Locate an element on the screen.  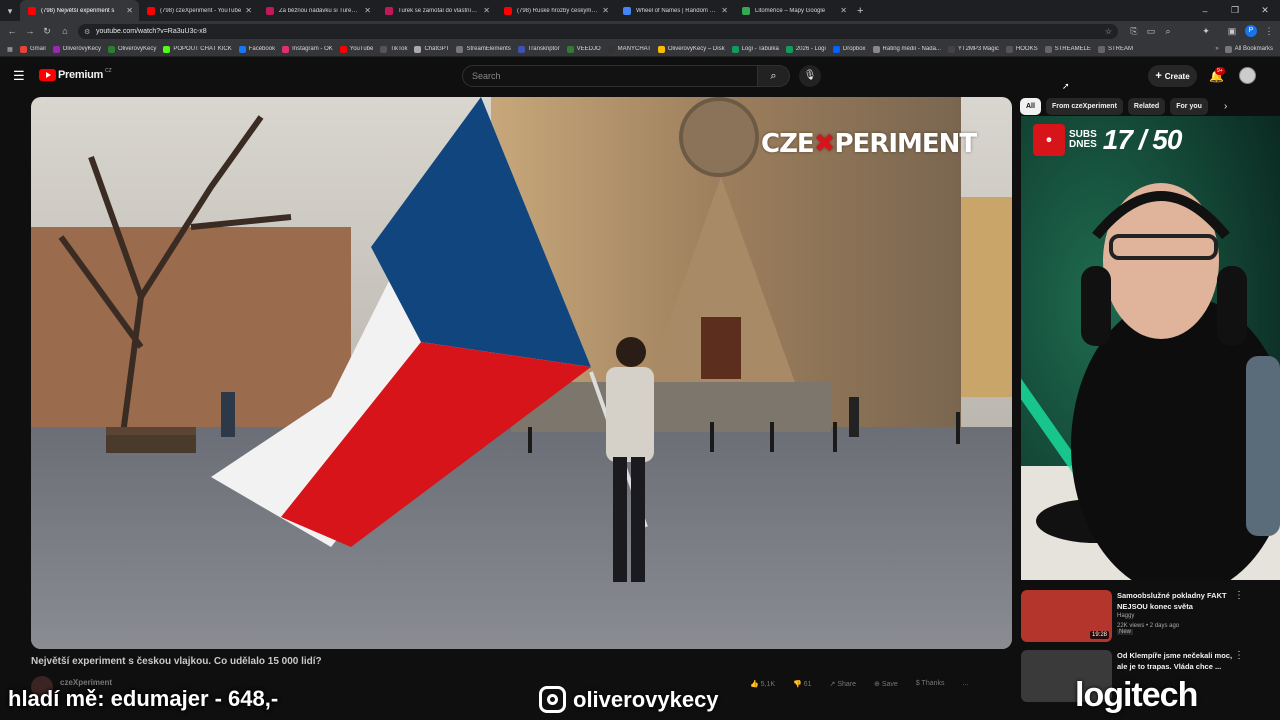
video-thumbnail: 19:28 is located at coordinates (1066, 616).